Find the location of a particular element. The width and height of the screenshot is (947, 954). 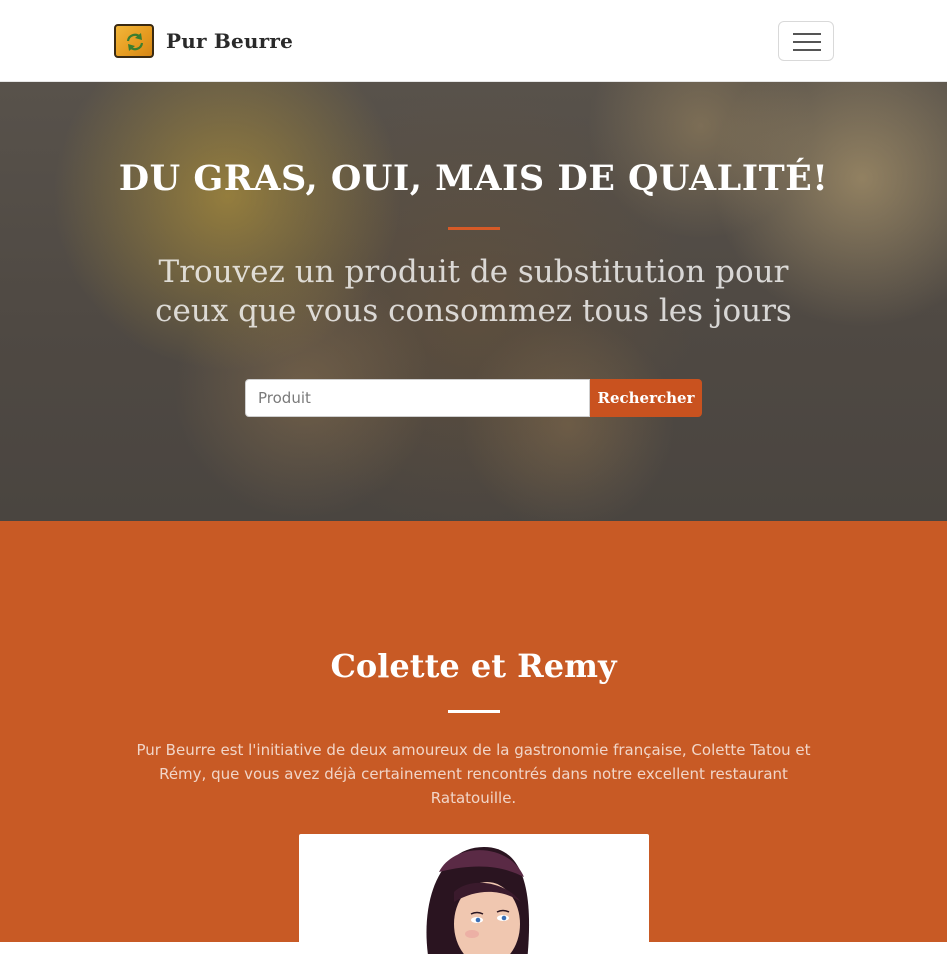

hamburger-menu-icon is located at coordinates (807, 42).